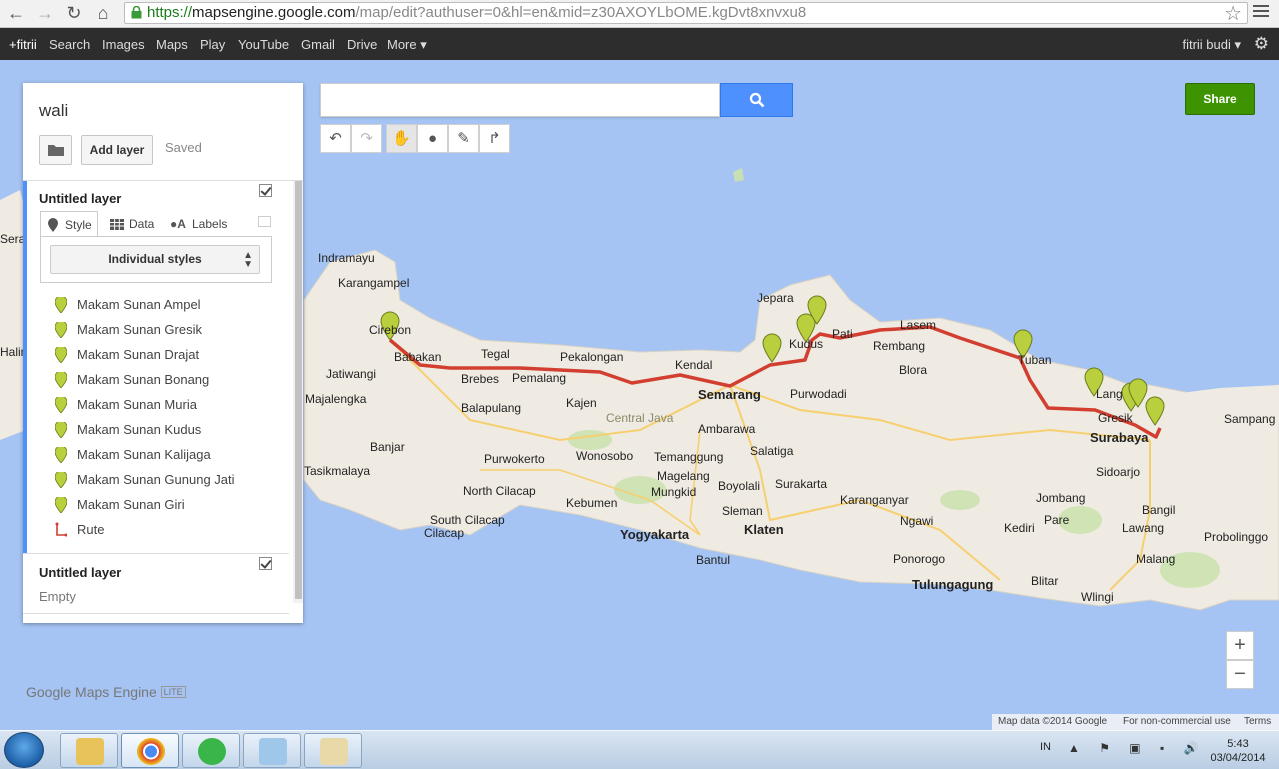 This screenshot has height=769, width=1279. What do you see at coordinates (407, 45) in the screenshot?
I see `gbar-link-more: More ▾` at bounding box center [407, 45].